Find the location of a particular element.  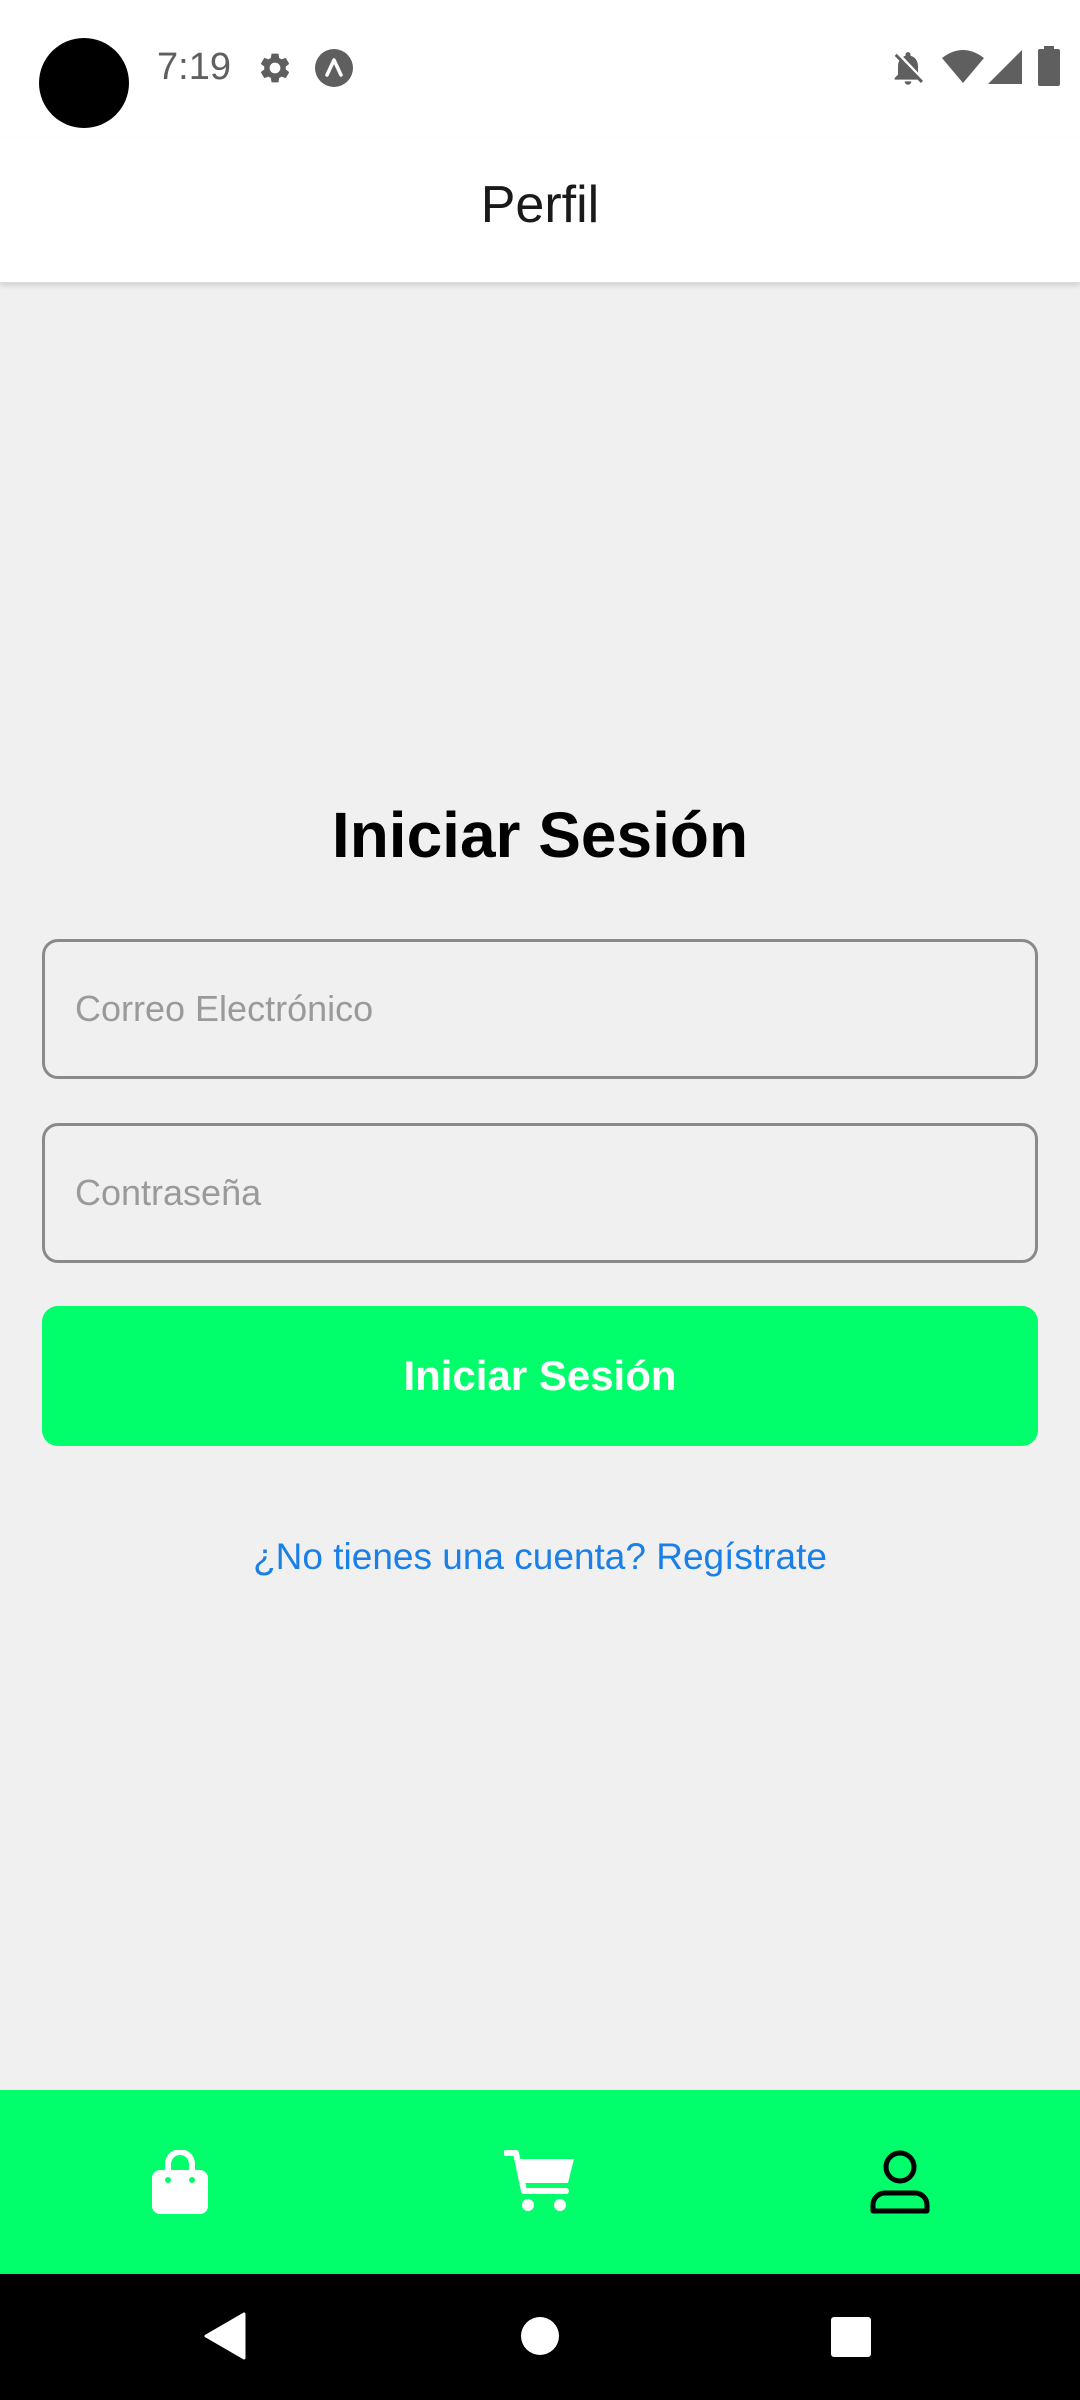

status-time: 7:19 is located at coordinates (194, 67).